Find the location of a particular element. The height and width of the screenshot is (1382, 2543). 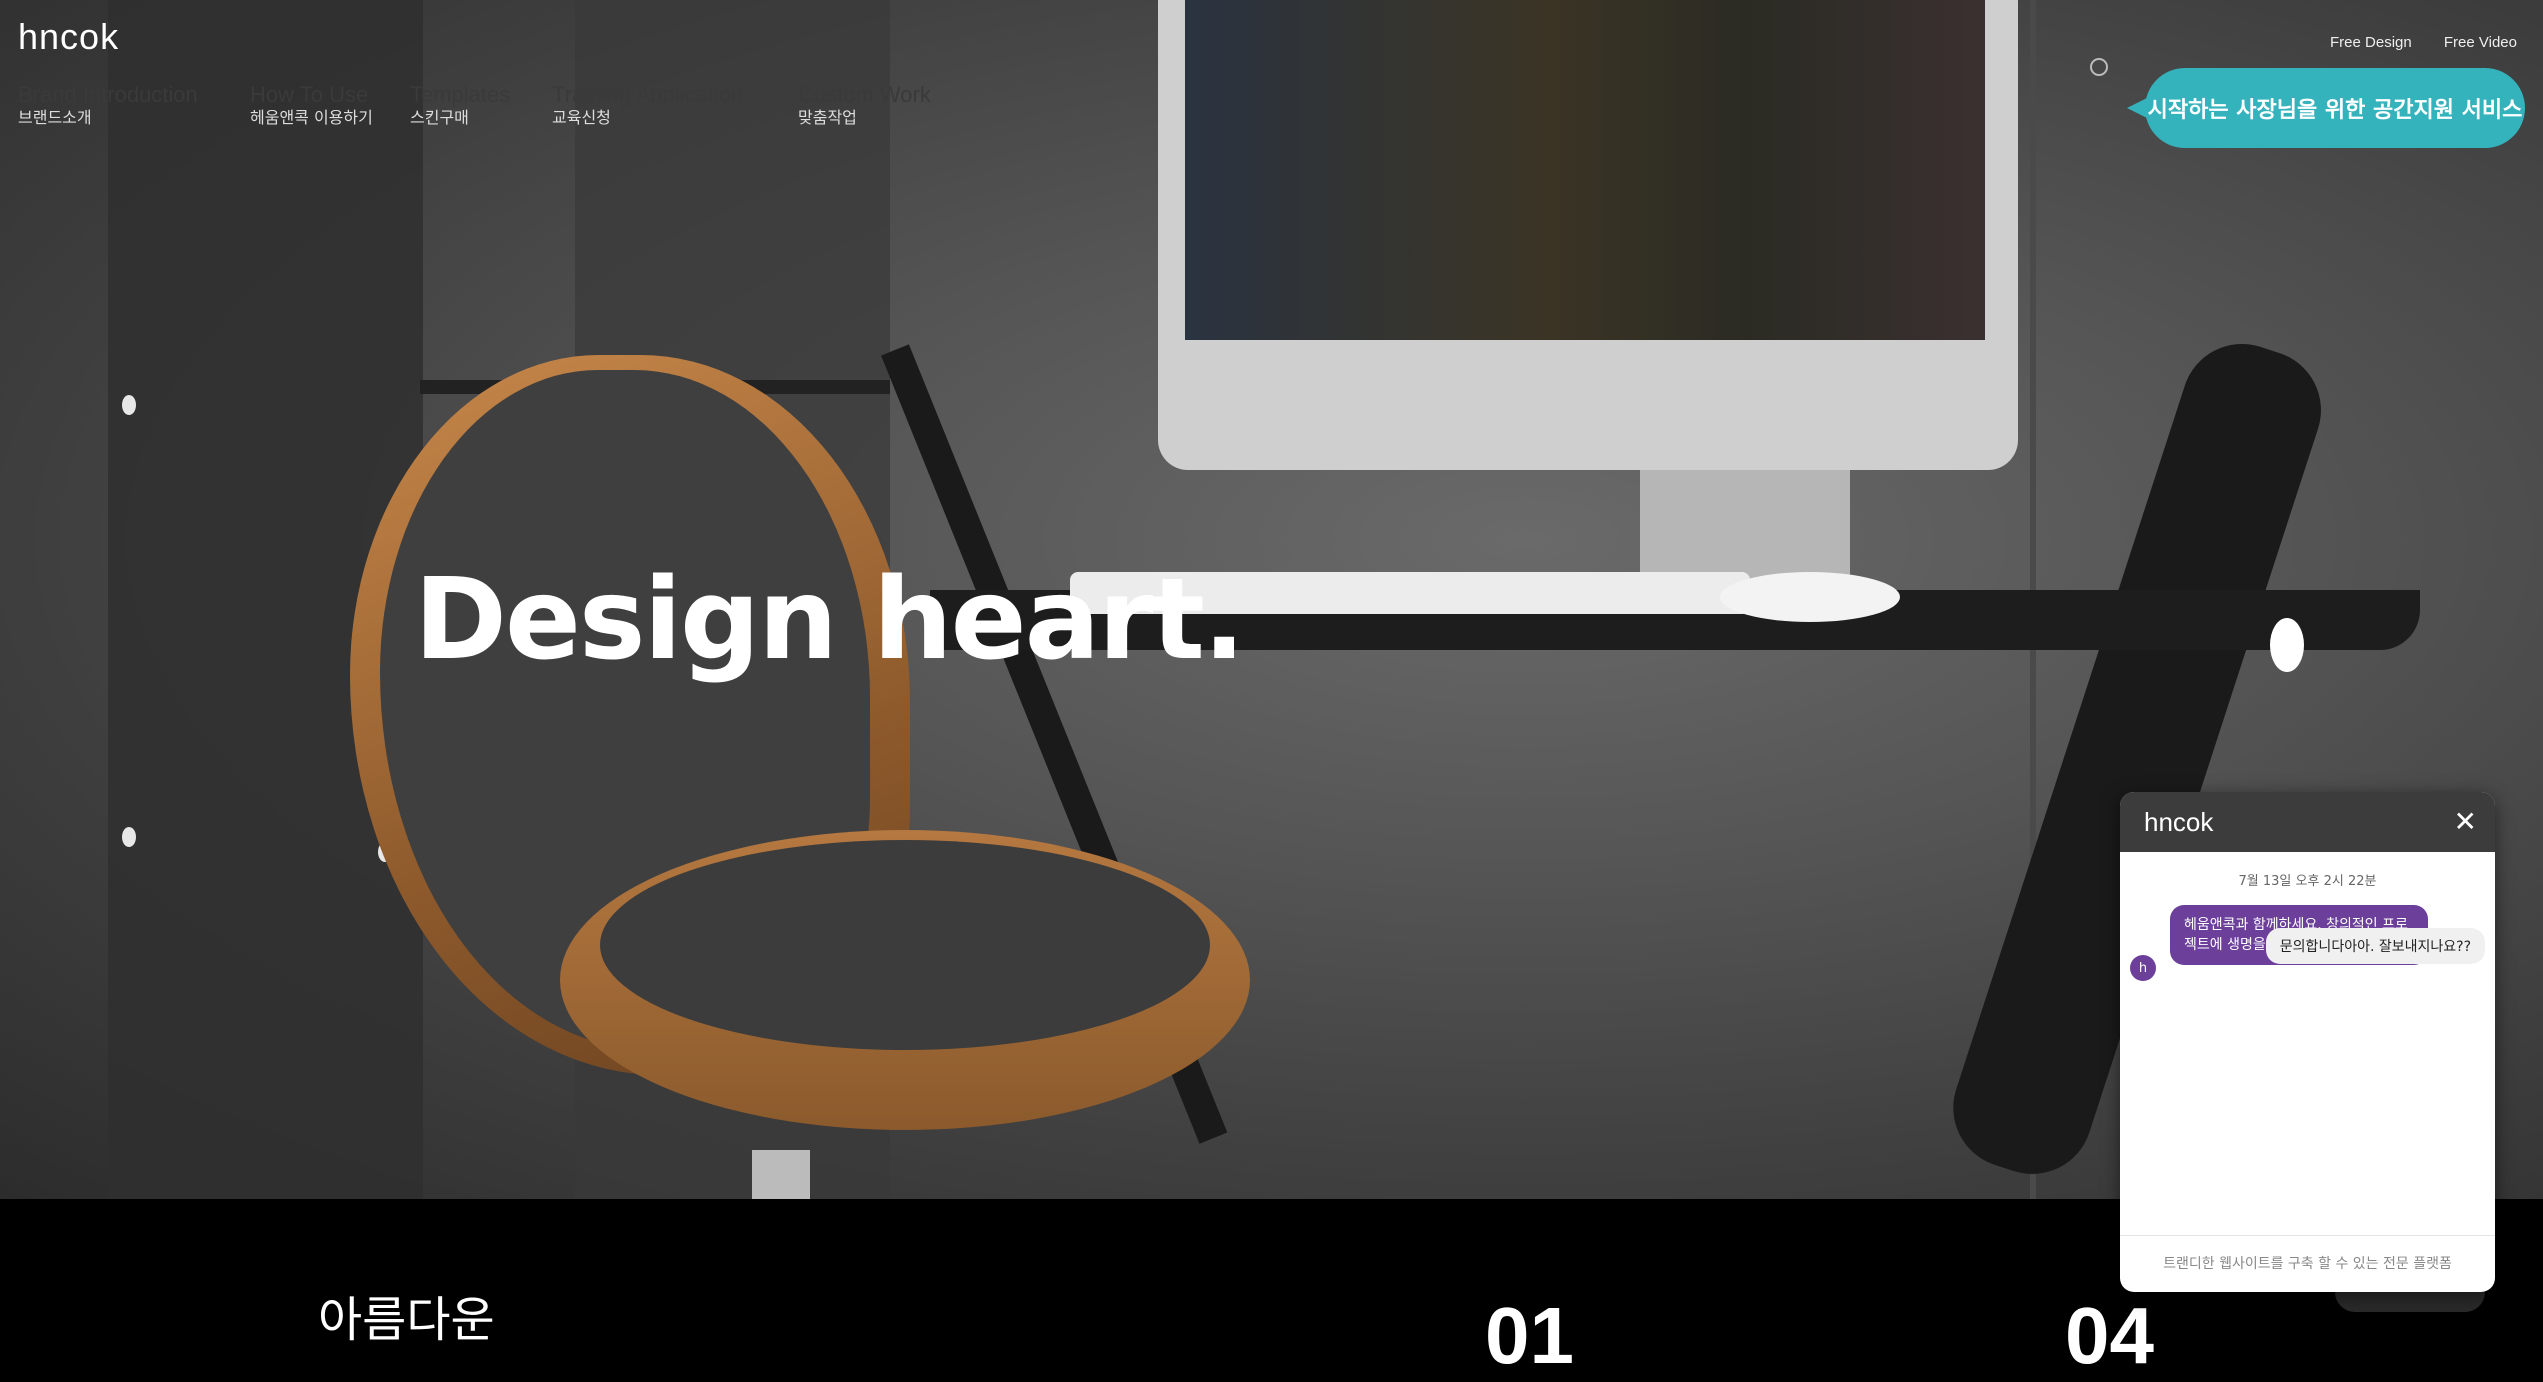

close-icon: ✕ is located at coordinates (2465, 822).